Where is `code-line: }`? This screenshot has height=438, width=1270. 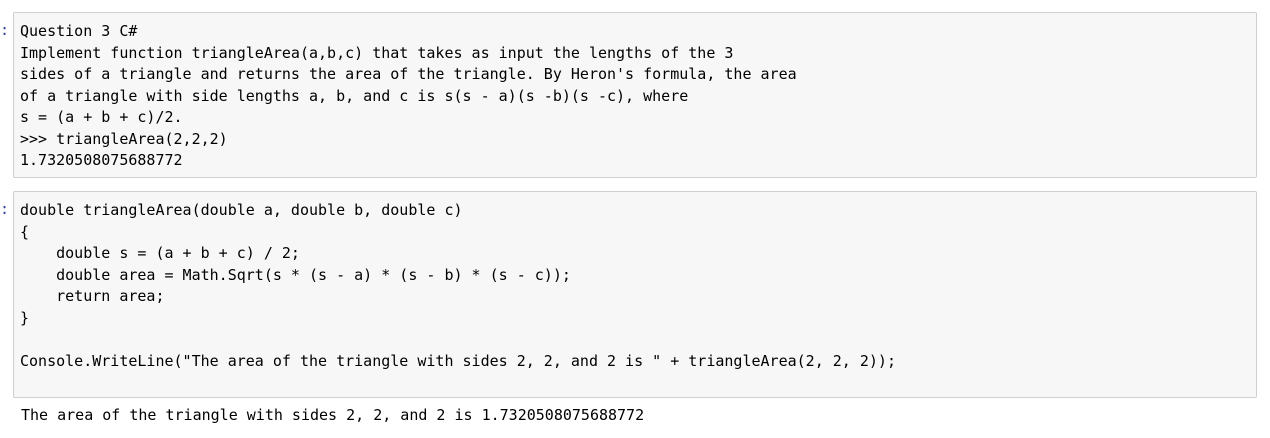 code-line: } is located at coordinates (25, 317).